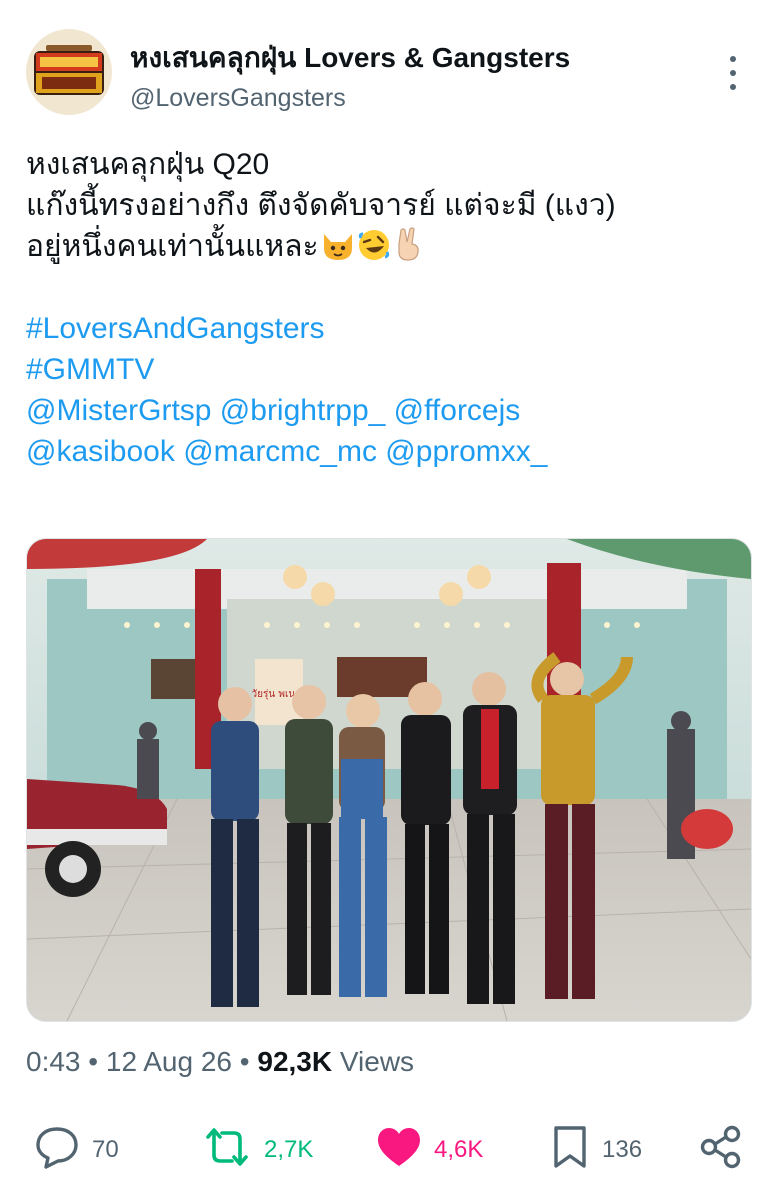 The image size is (774, 1199). What do you see at coordinates (374, 250) in the screenshot?
I see `rolling-laughing-icon` at bounding box center [374, 250].